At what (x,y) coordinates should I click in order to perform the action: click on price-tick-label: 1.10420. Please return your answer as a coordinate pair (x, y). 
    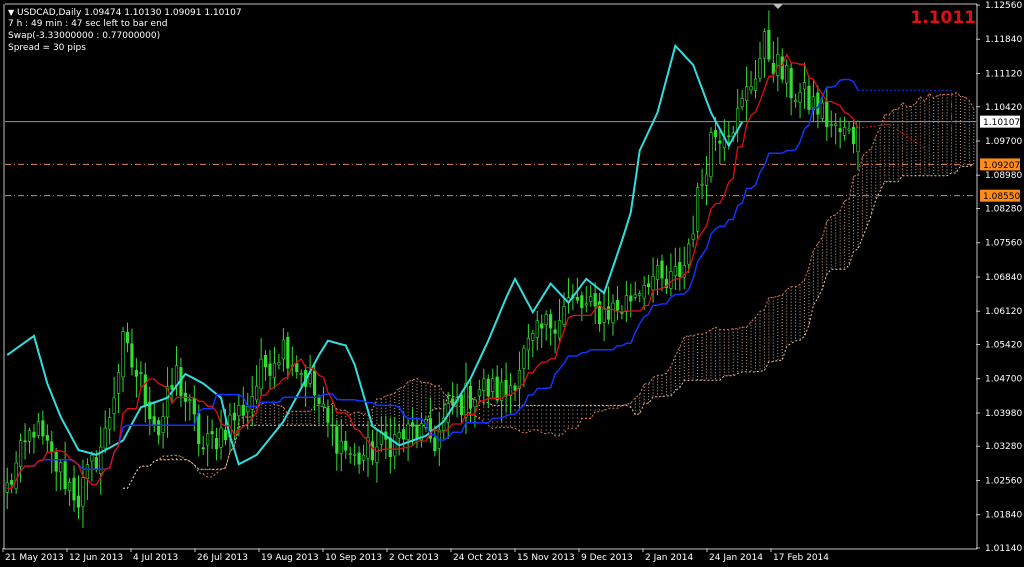
    Looking at the image, I should click on (1003, 108).